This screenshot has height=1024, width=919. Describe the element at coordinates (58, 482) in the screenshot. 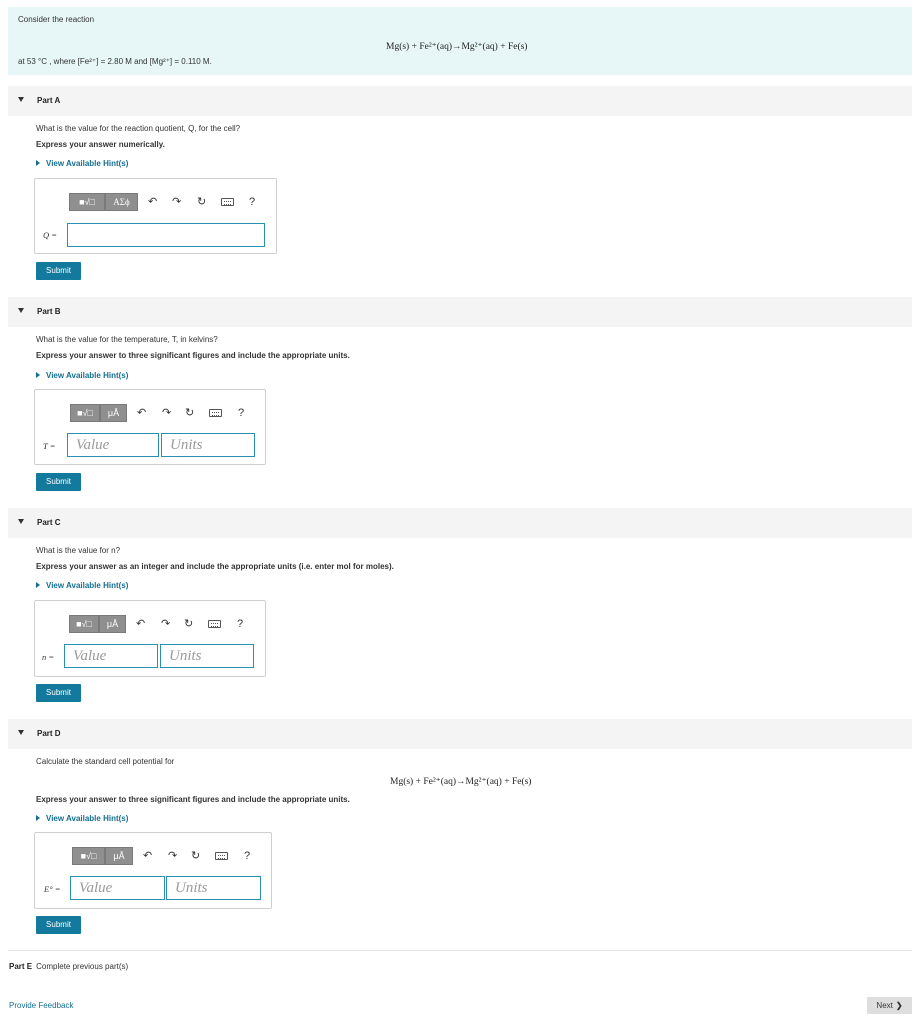

I see `part-b-submit-button: Submit` at that location.